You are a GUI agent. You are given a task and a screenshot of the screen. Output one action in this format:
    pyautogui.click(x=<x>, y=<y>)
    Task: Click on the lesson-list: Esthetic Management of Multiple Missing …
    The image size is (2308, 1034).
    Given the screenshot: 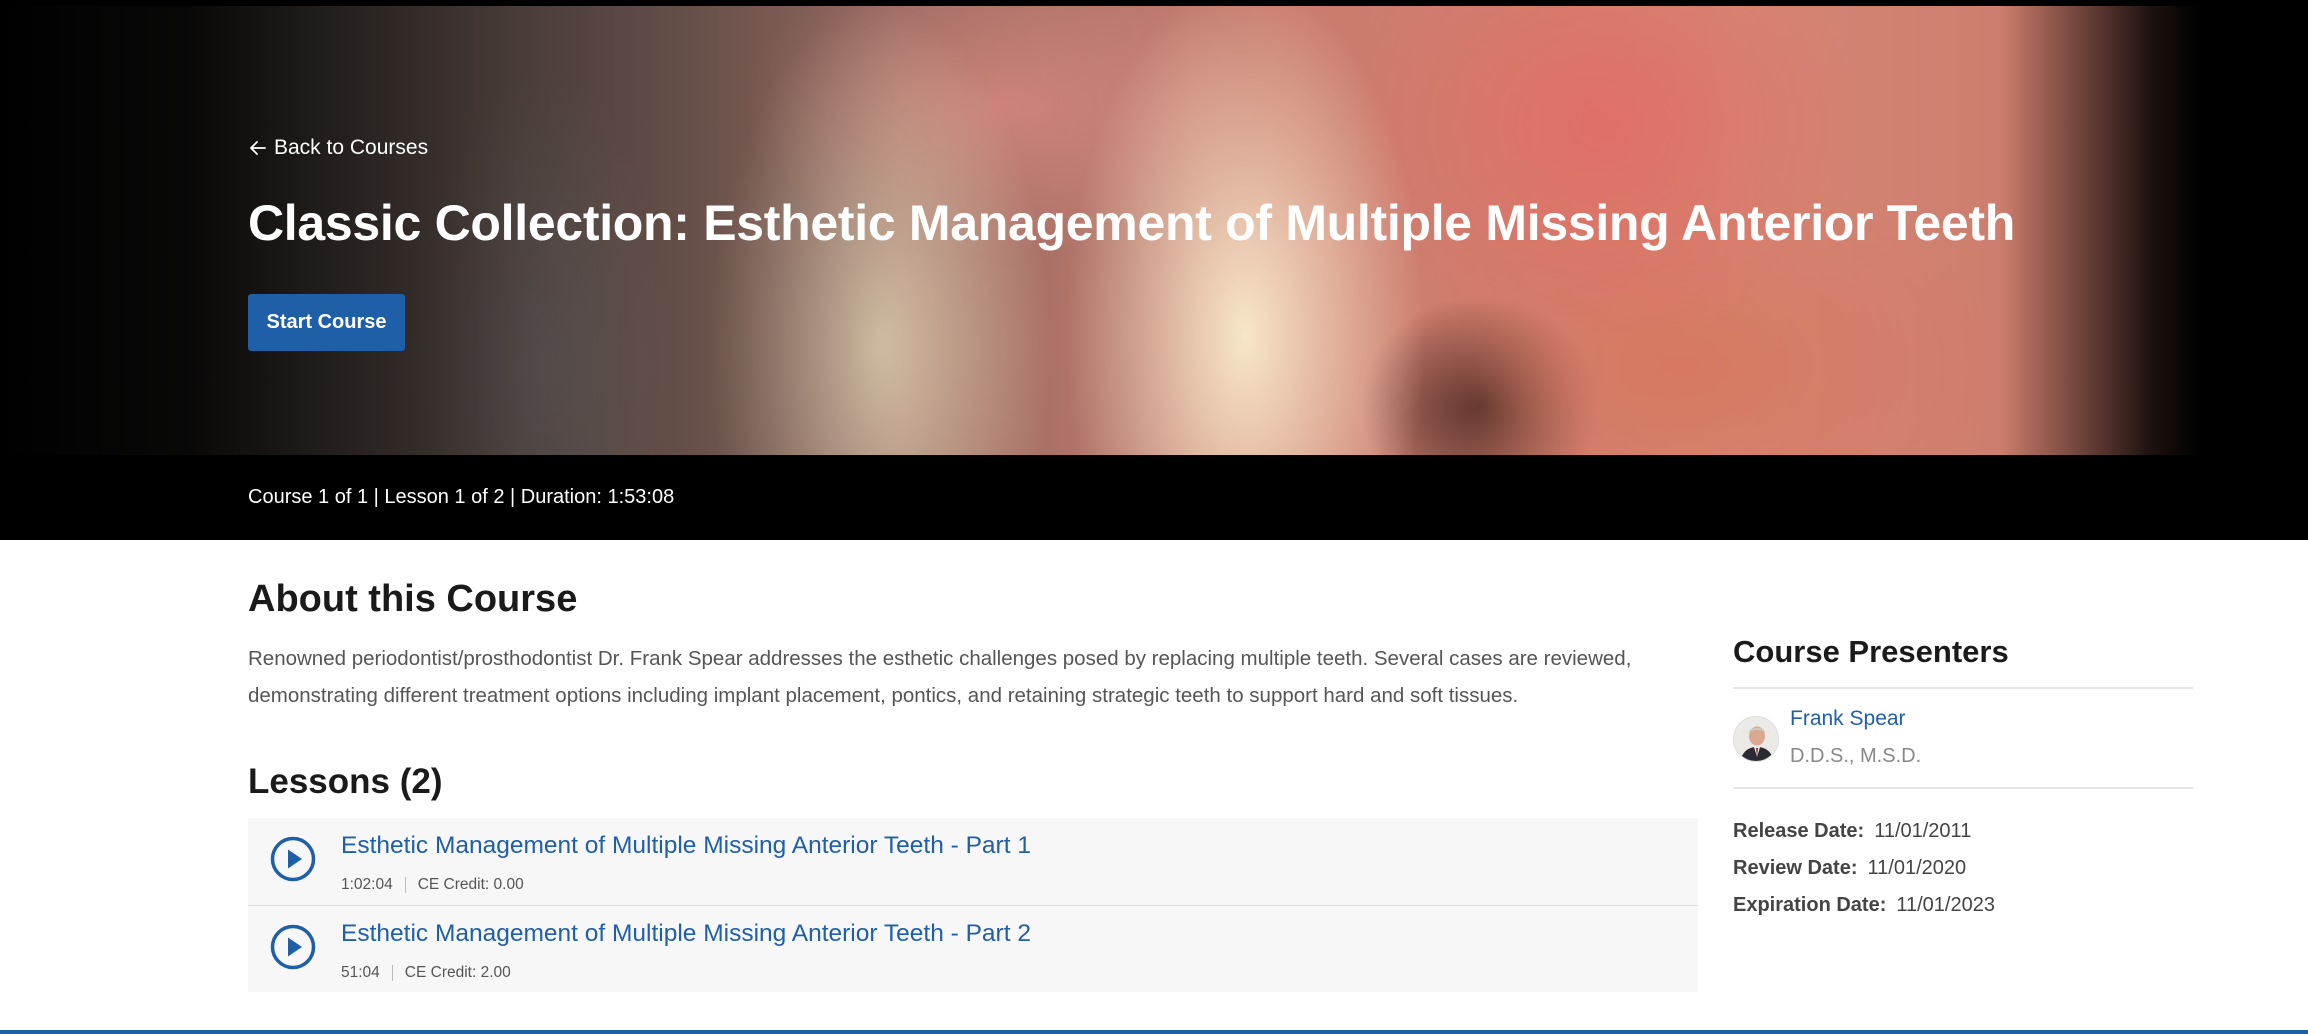 What is the action you would take?
    pyautogui.click(x=973, y=905)
    